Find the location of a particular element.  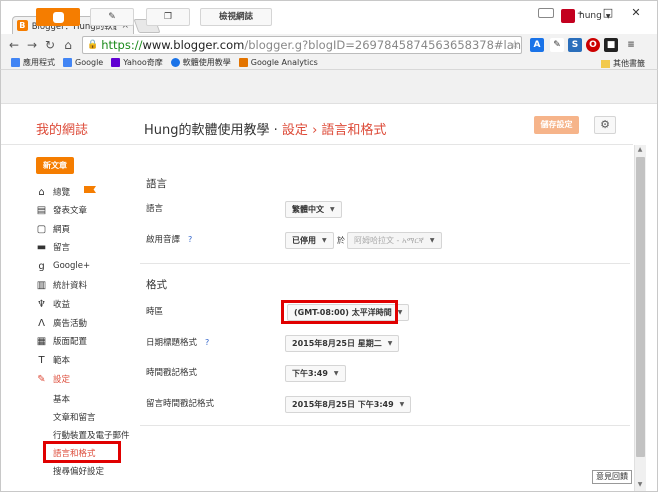

scroll-down-icon: ▼ is located at coordinates (640, 485).